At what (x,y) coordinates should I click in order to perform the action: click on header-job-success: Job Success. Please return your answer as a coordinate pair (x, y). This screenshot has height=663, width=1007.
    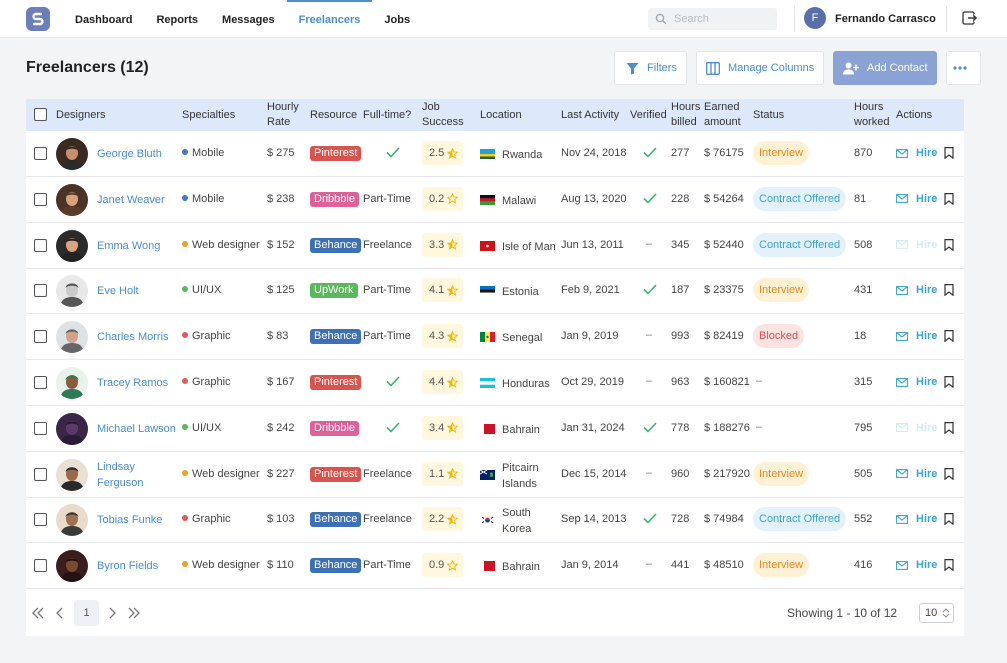
    Looking at the image, I should click on (443, 115).